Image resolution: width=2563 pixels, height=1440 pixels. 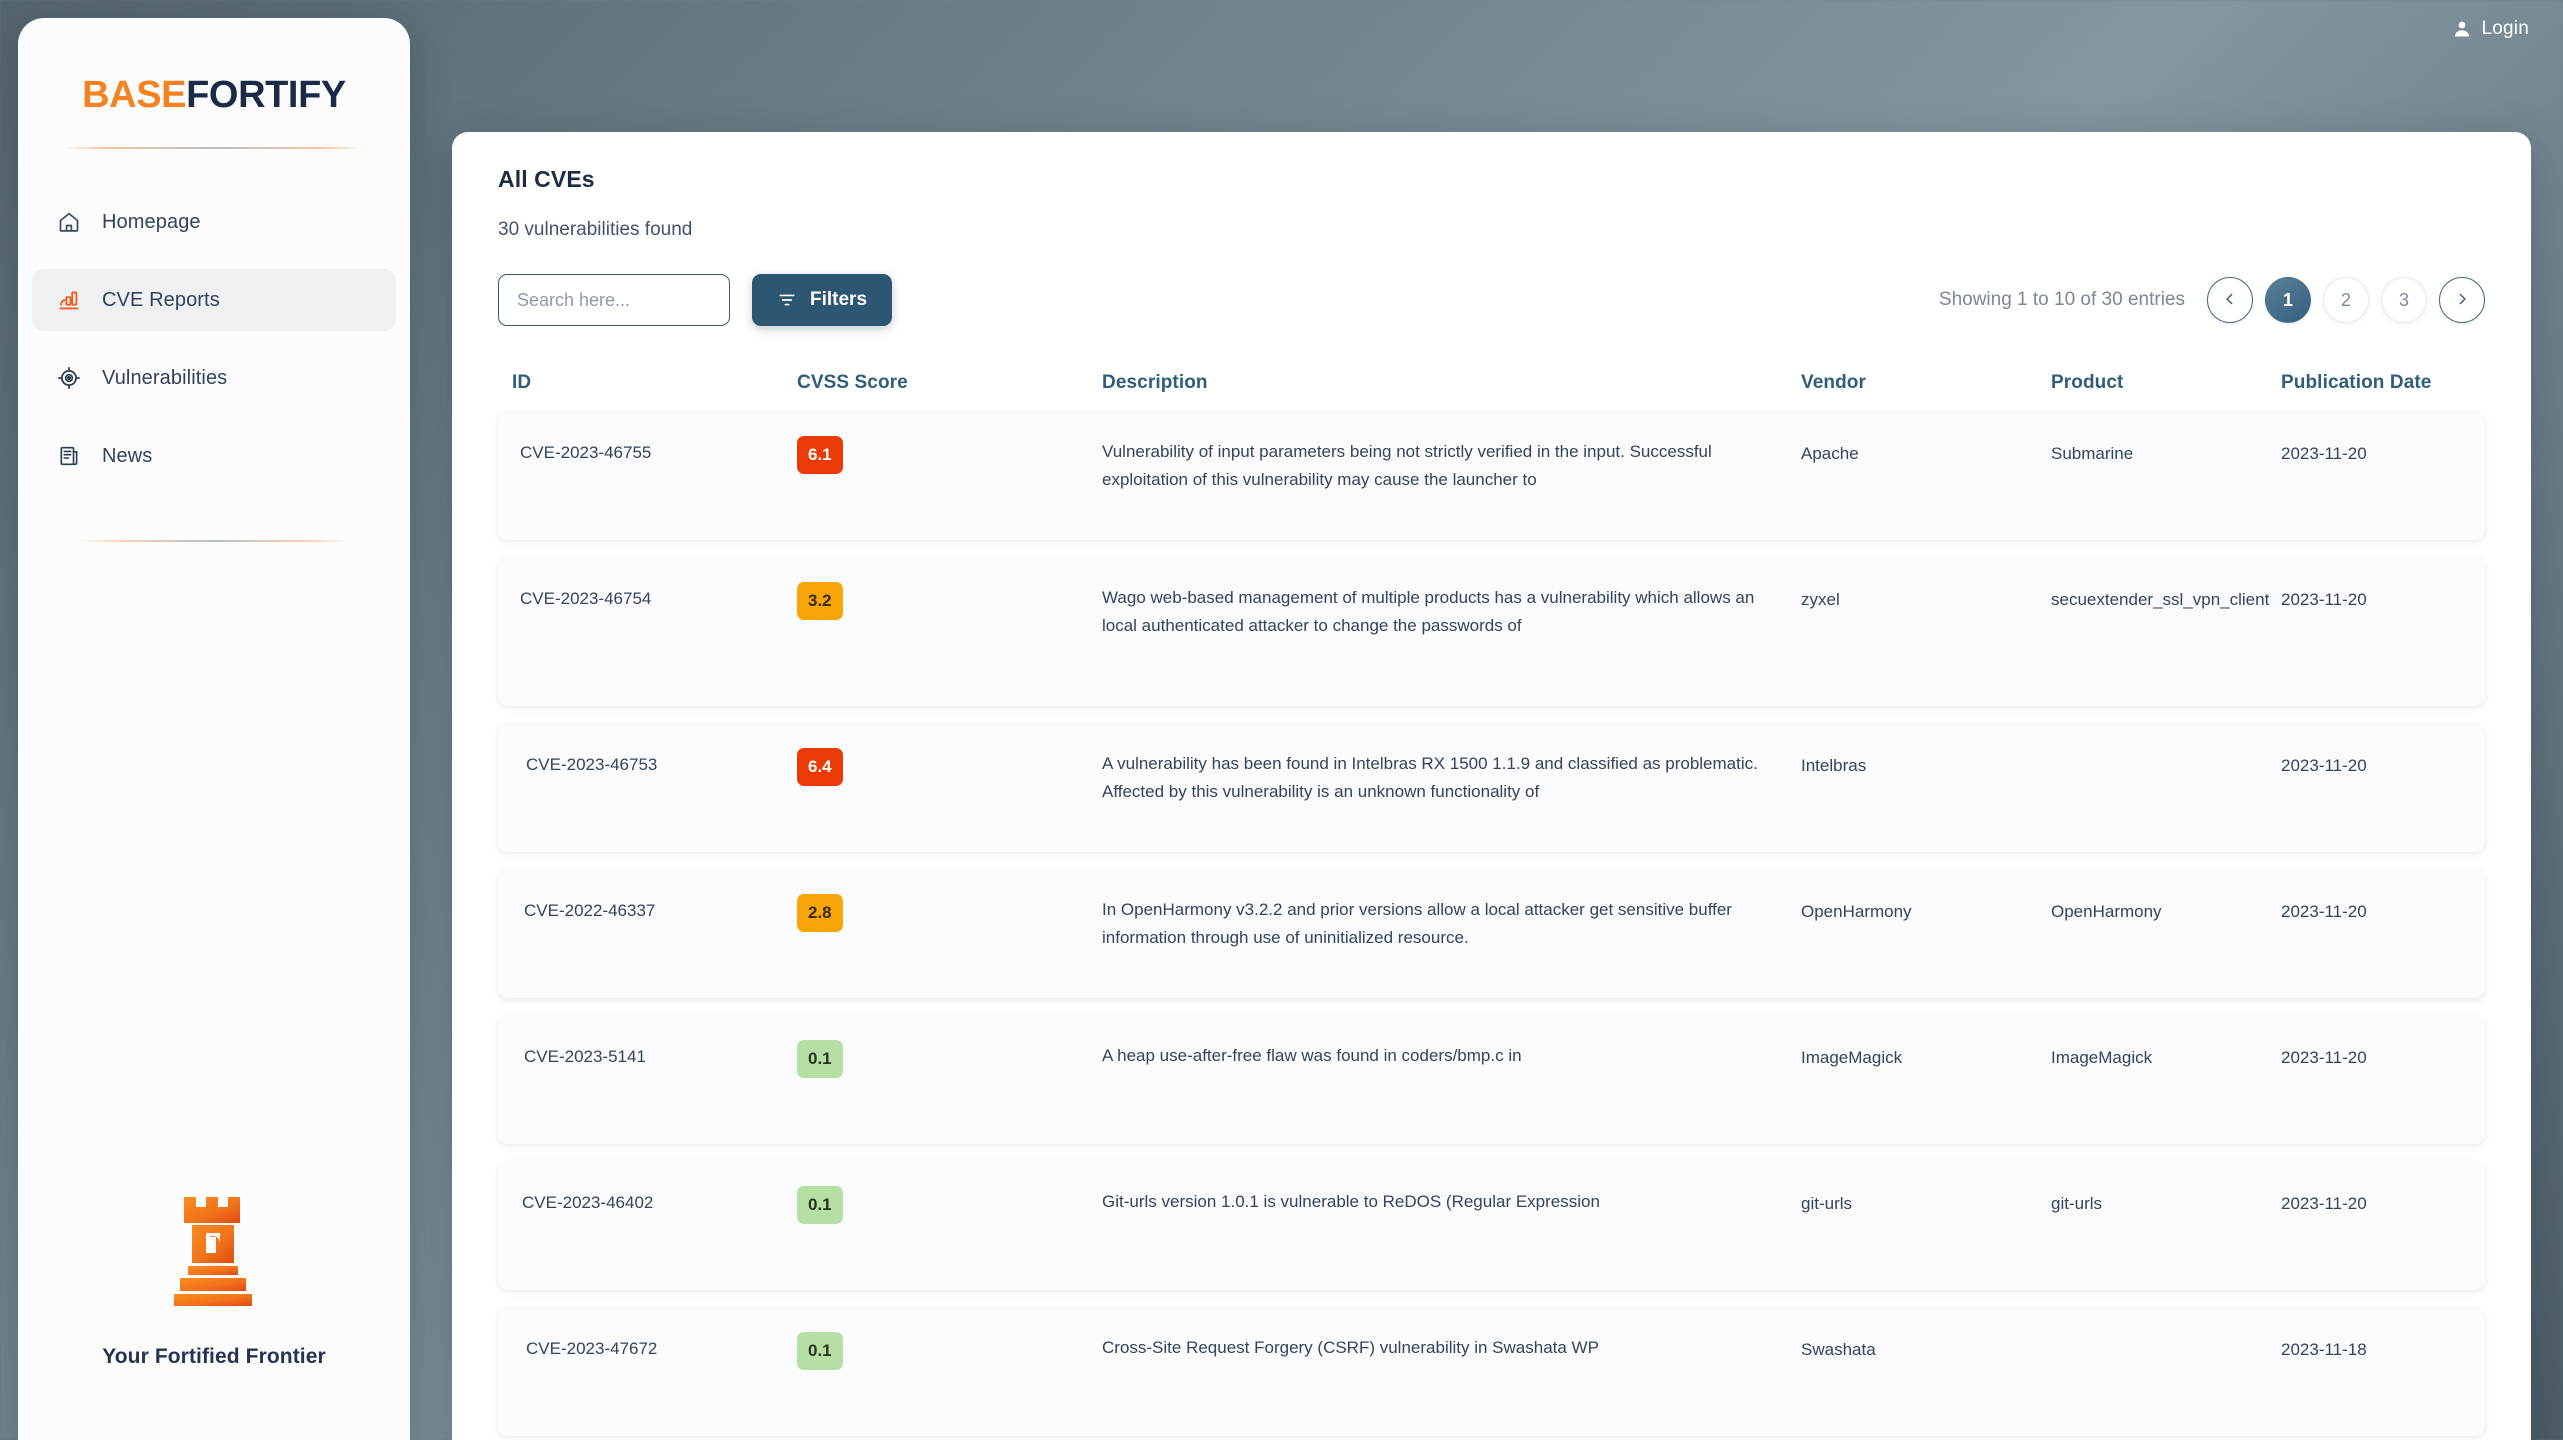 I want to click on sidebar-item-homepage: Homepage, so click(x=214, y=222).